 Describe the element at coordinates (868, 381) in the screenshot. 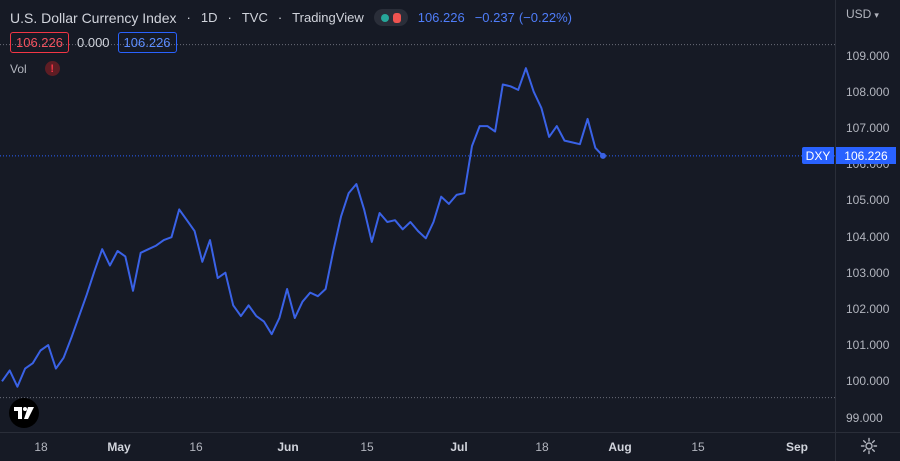

I see `price-tick-label: 100.000` at that location.